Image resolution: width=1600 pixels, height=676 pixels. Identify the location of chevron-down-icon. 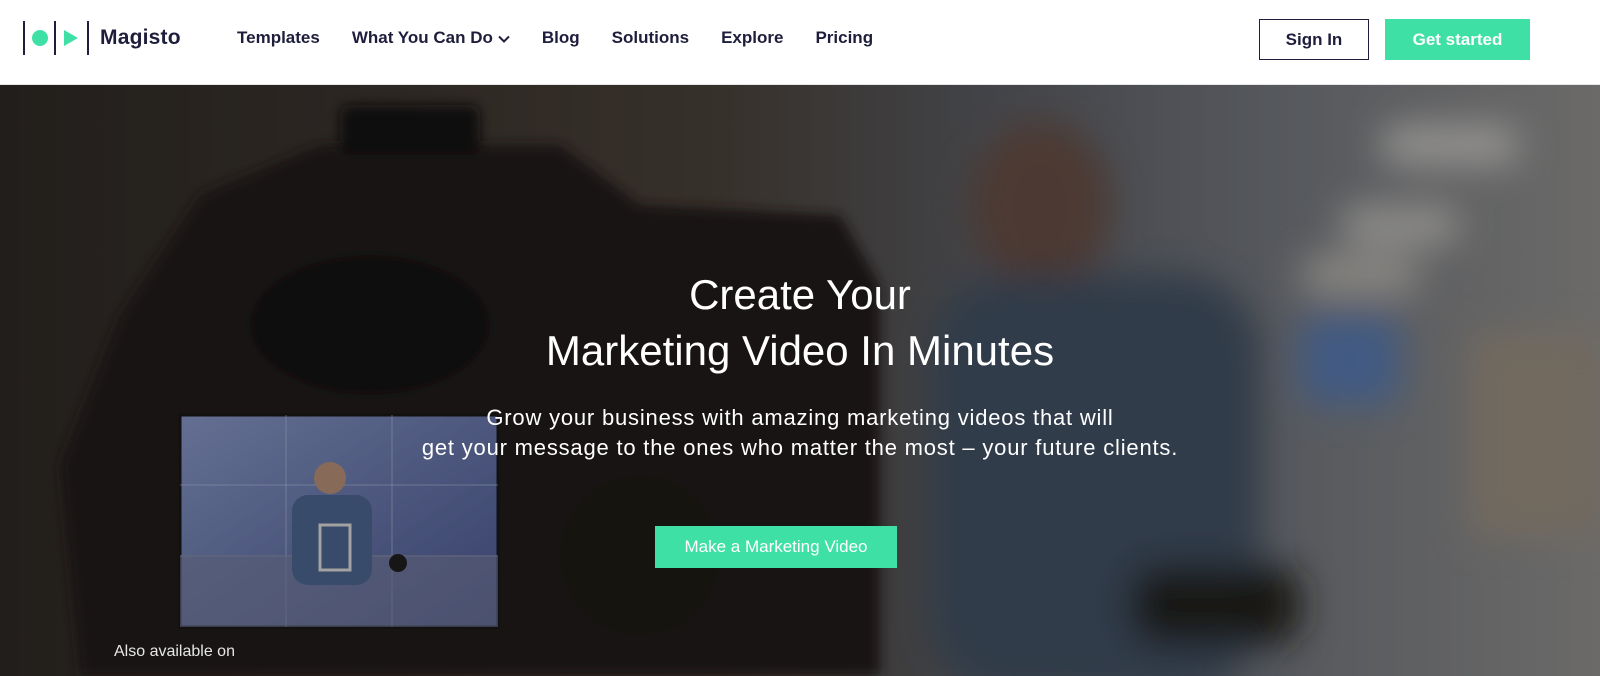
(504, 38).